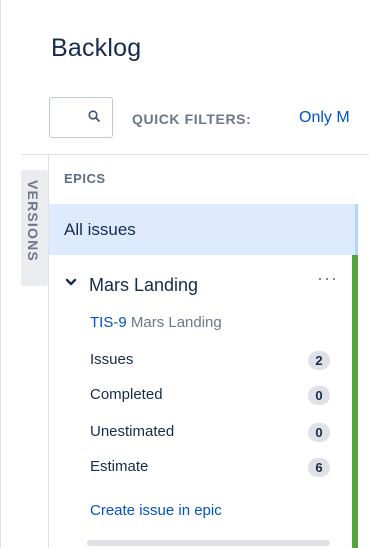 Image resolution: width=369 pixels, height=548 pixels. I want to click on all-issues-item: All issues, so click(203, 229).